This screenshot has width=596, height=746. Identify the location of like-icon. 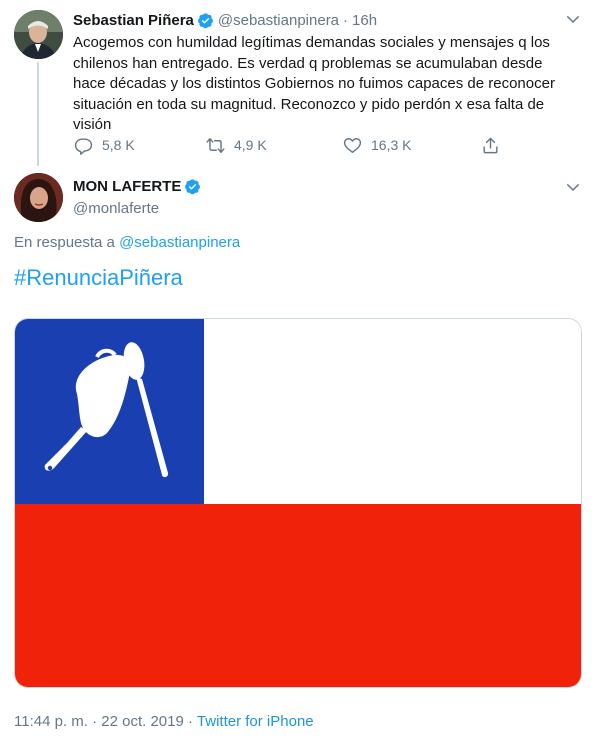
(352, 145).